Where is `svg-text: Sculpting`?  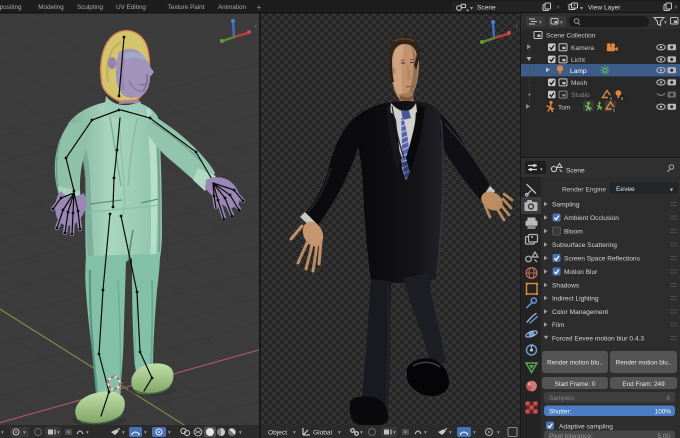 svg-text: Sculpting is located at coordinates (90, 7).